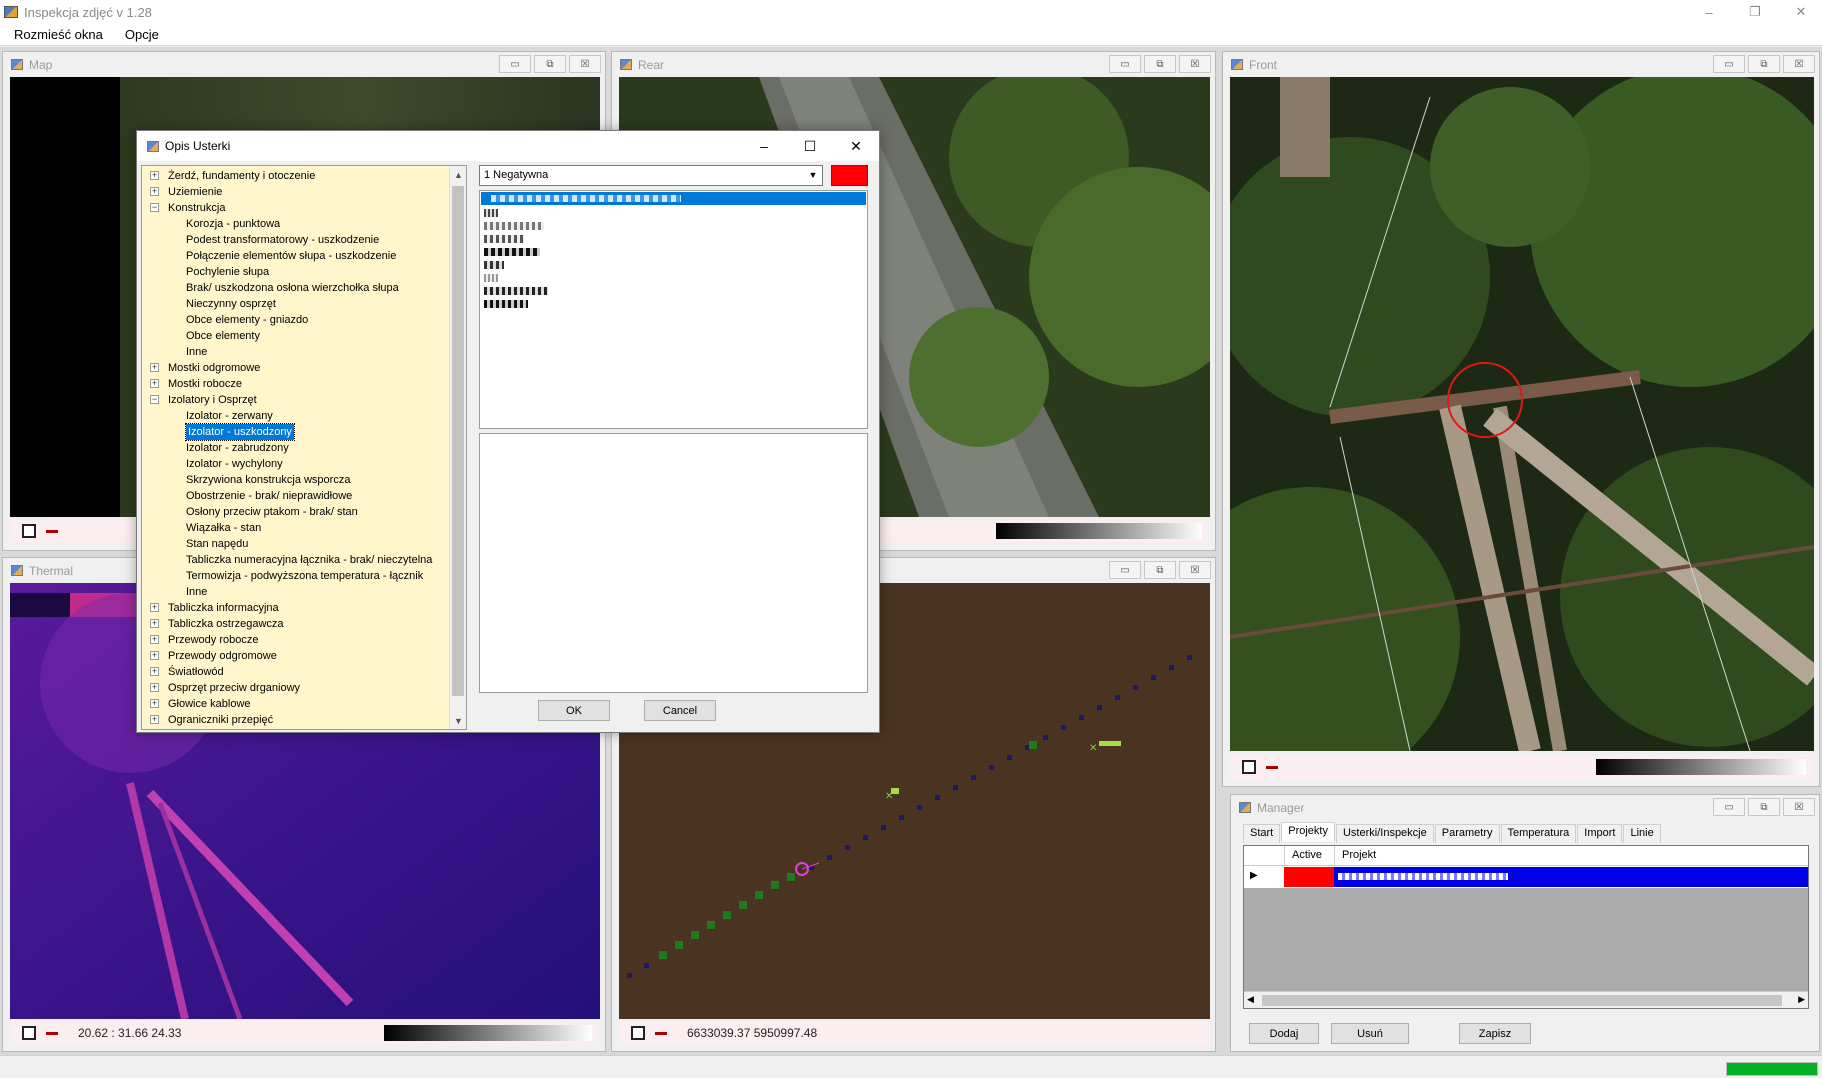 The height and width of the screenshot is (1078, 1822). What do you see at coordinates (1495, 1033) in the screenshot?
I see `save-project-button: Zapisz` at bounding box center [1495, 1033].